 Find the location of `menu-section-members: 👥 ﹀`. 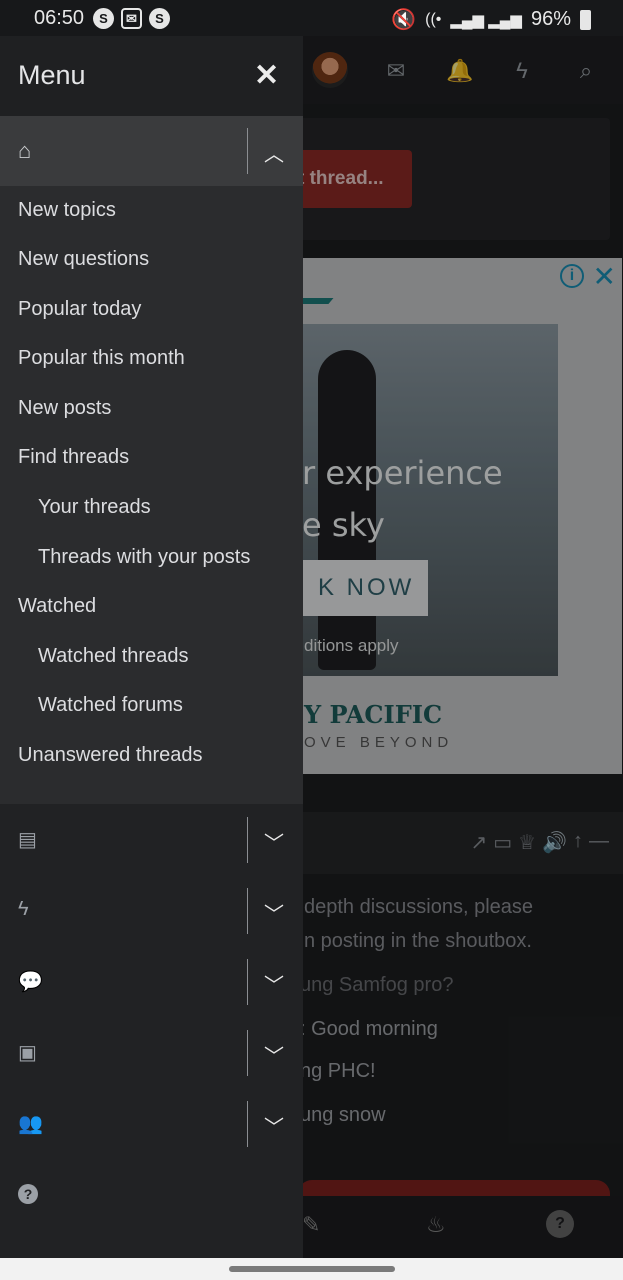

menu-section-members: 👥 ﹀ is located at coordinates (151, 1124).